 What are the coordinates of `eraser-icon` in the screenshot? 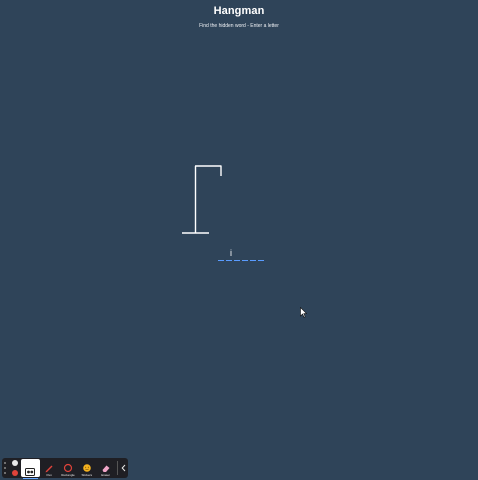 It's located at (106, 468).